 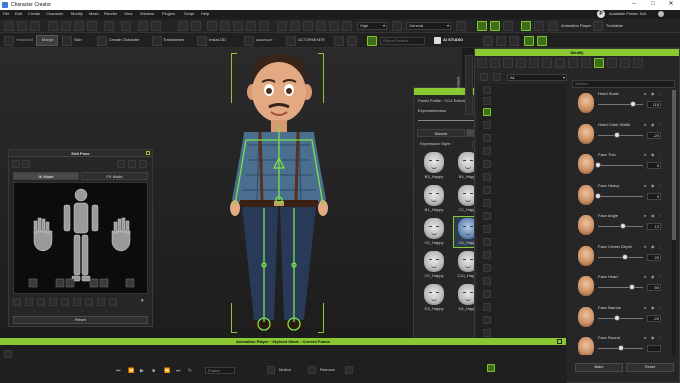 I want to click on headshot-icon, so click(x=9, y=41).